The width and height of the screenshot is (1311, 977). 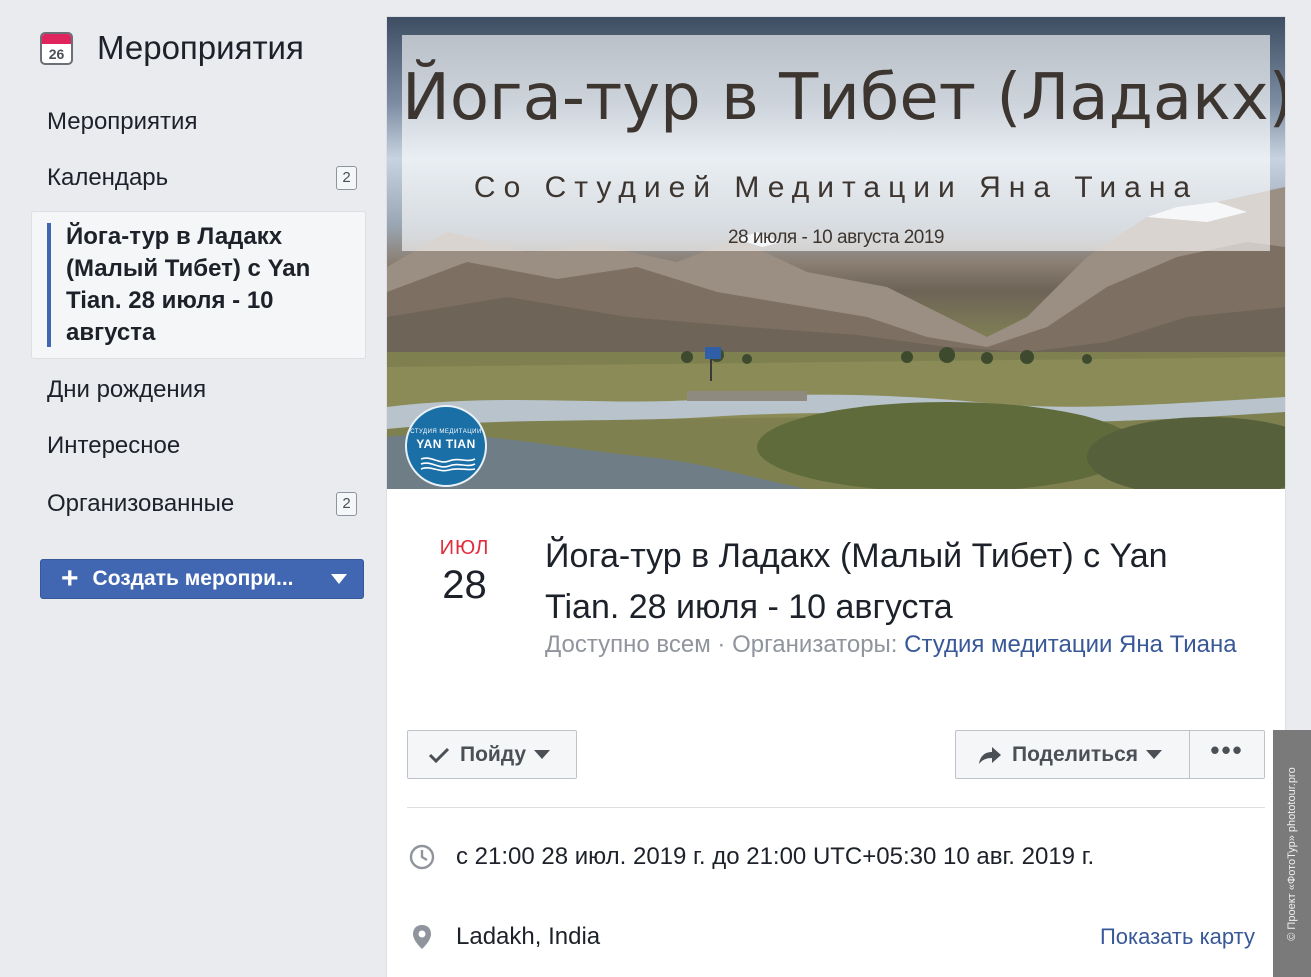 I want to click on sidebar-item-hosting: Организованные 2, so click(x=202, y=504).